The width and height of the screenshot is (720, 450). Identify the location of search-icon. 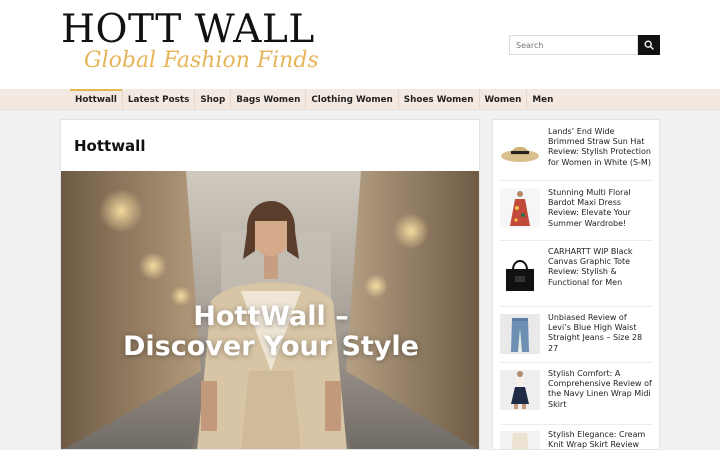
(649, 45).